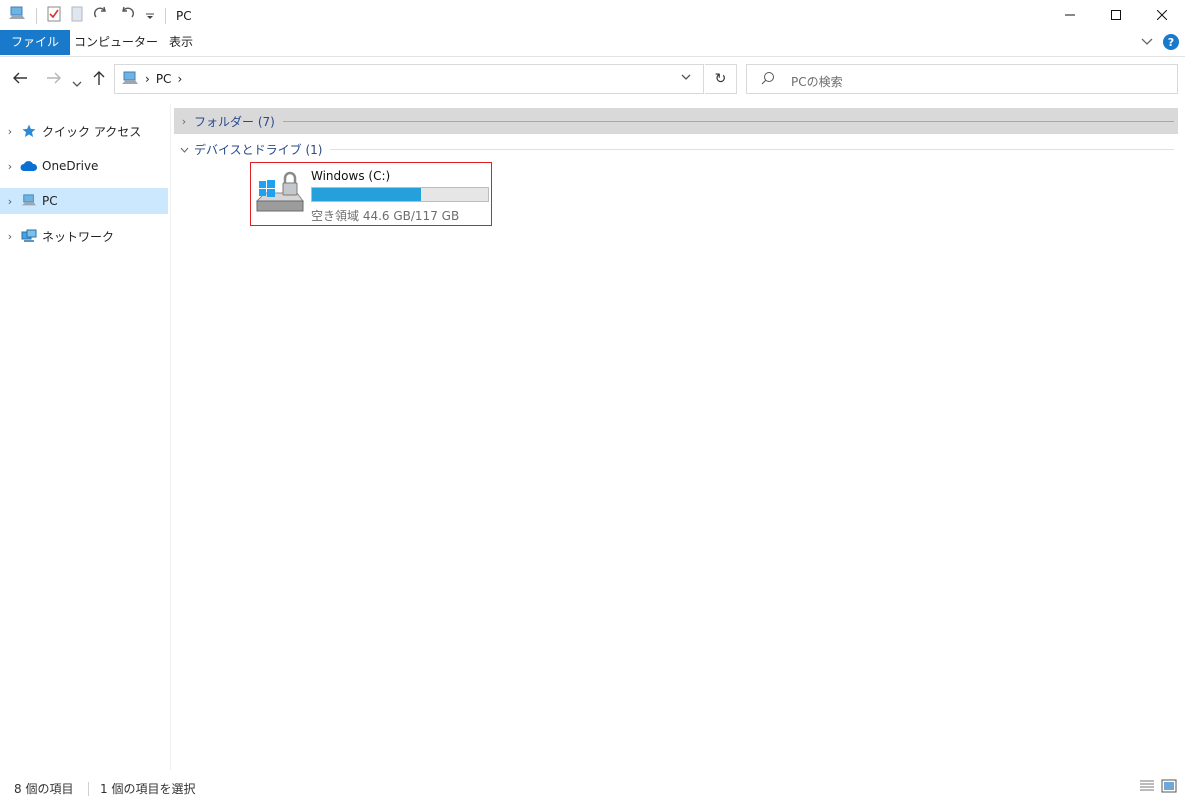 The height and width of the screenshot is (800, 1185). Describe the element at coordinates (84, 131) in the screenshot. I see `sidebar-item-quick-access: › クイック アクセス` at that location.